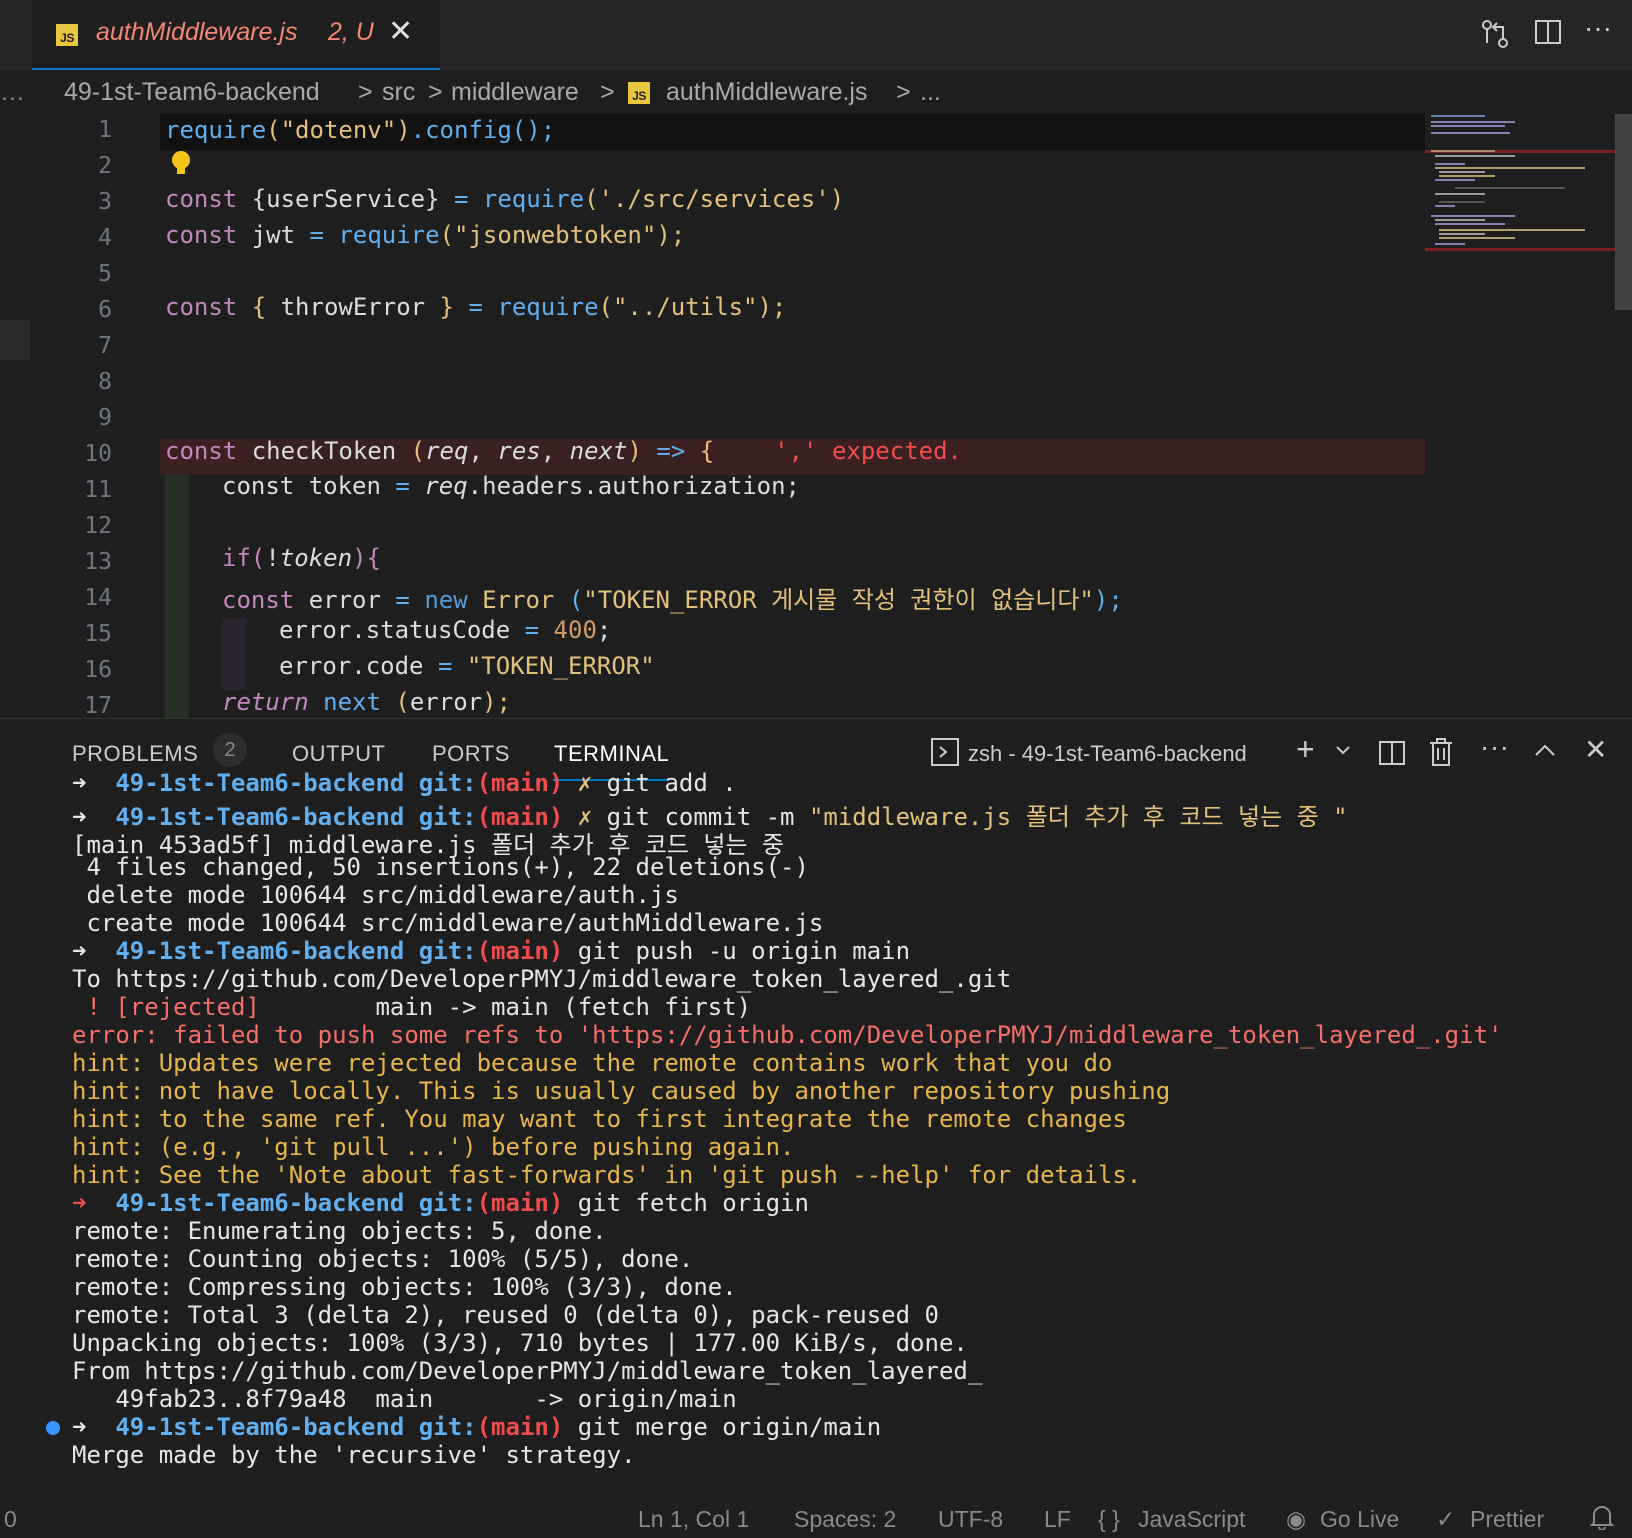  Describe the element at coordinates (1305, 749) in the screenshot. I see `new-terminal-icon: +` at that location.